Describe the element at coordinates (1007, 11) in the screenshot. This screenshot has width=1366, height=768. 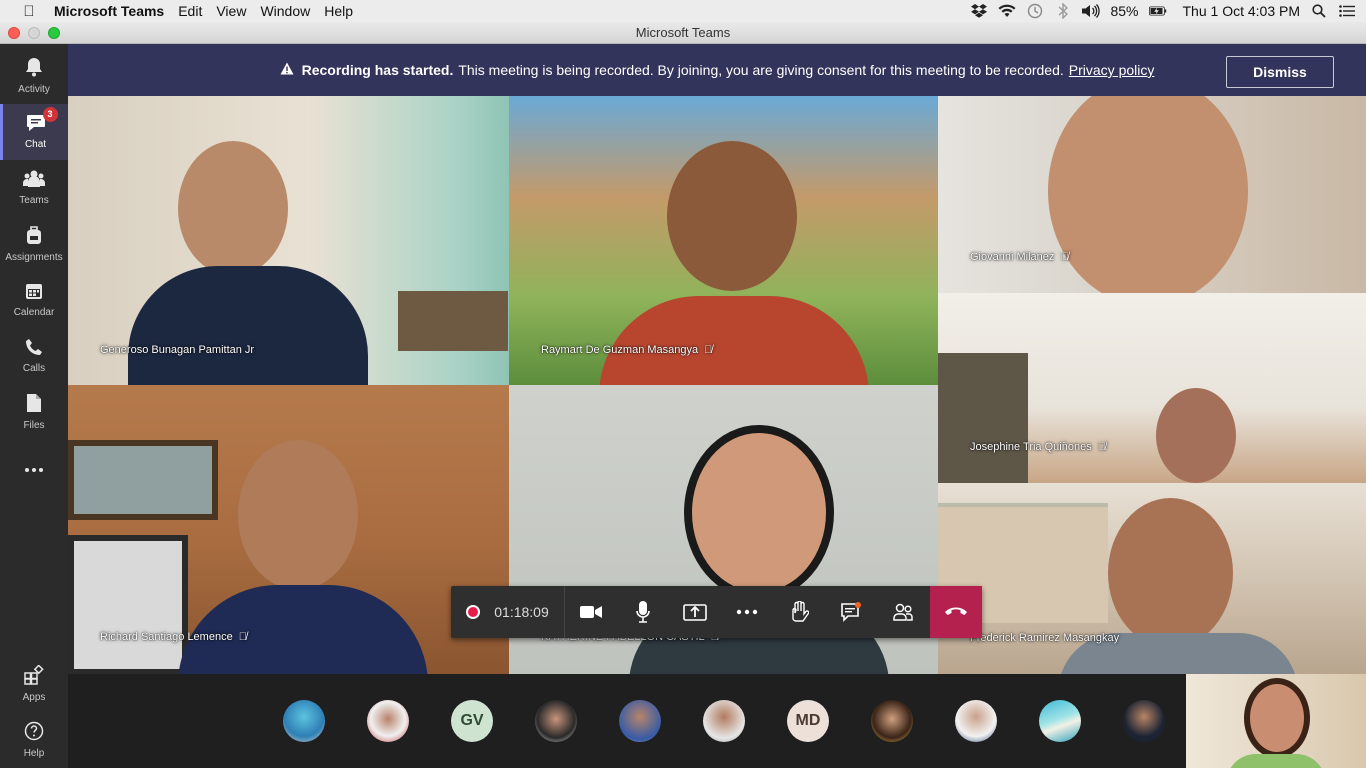
I see `wifi-icon` at that location.